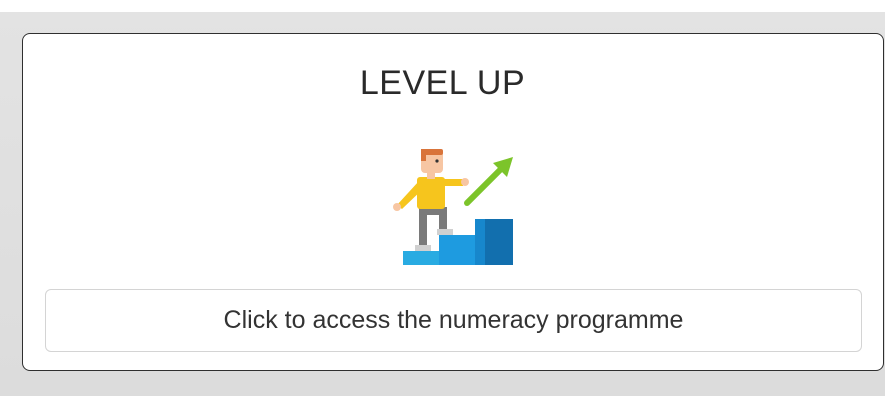  Describe the element at coordinates (453, 207) in the screenshot. I see `person-climbing-steps-icon` at that location.